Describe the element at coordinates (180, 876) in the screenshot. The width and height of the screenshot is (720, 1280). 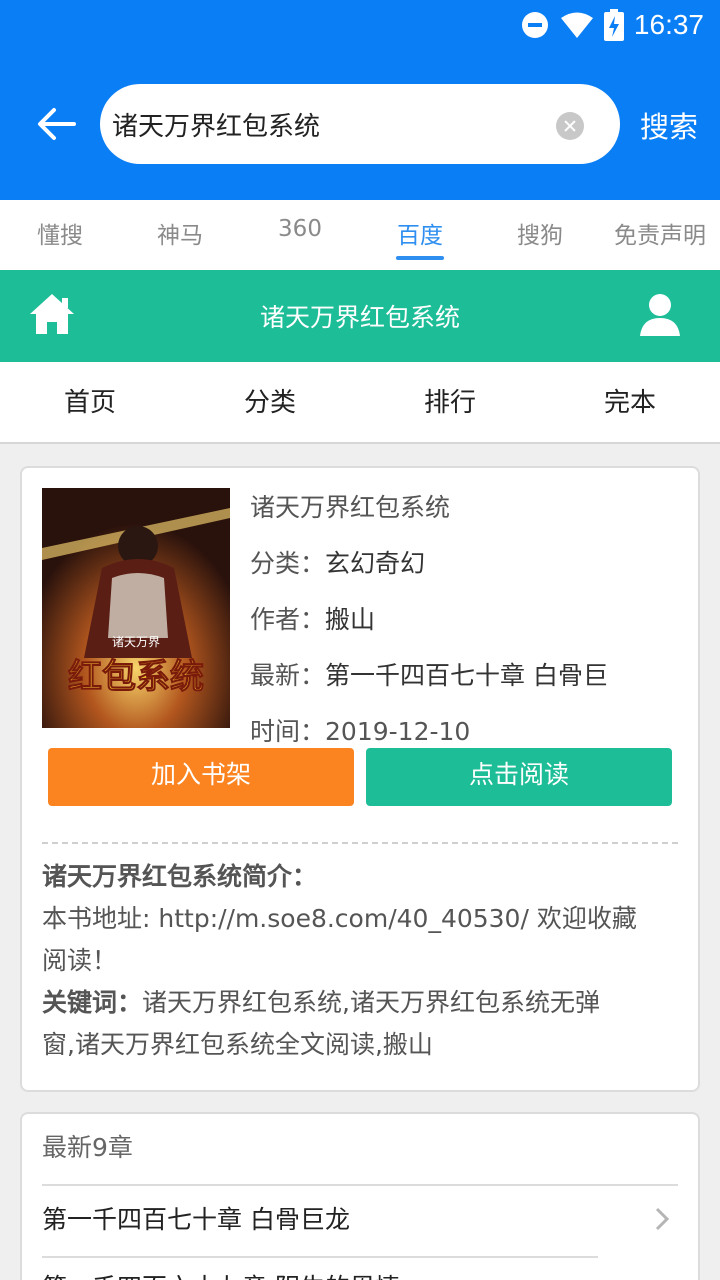
I see `intro-heading: 诸天万界红包系统简介：` at that location.